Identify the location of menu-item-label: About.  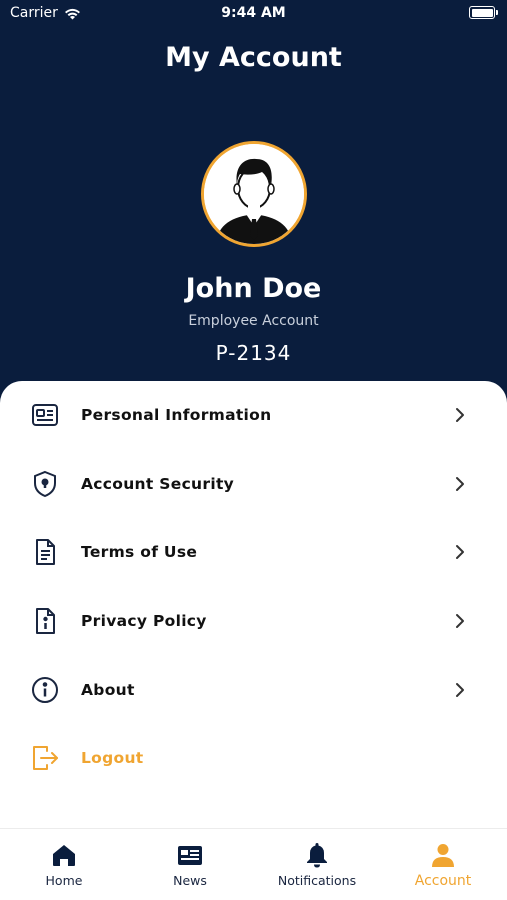
(108, 690).